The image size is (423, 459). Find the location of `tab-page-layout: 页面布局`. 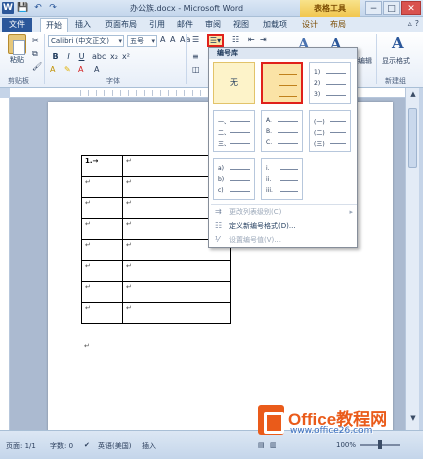

tab-page-layout: 页面布局 is located at coordinates (121, 25).